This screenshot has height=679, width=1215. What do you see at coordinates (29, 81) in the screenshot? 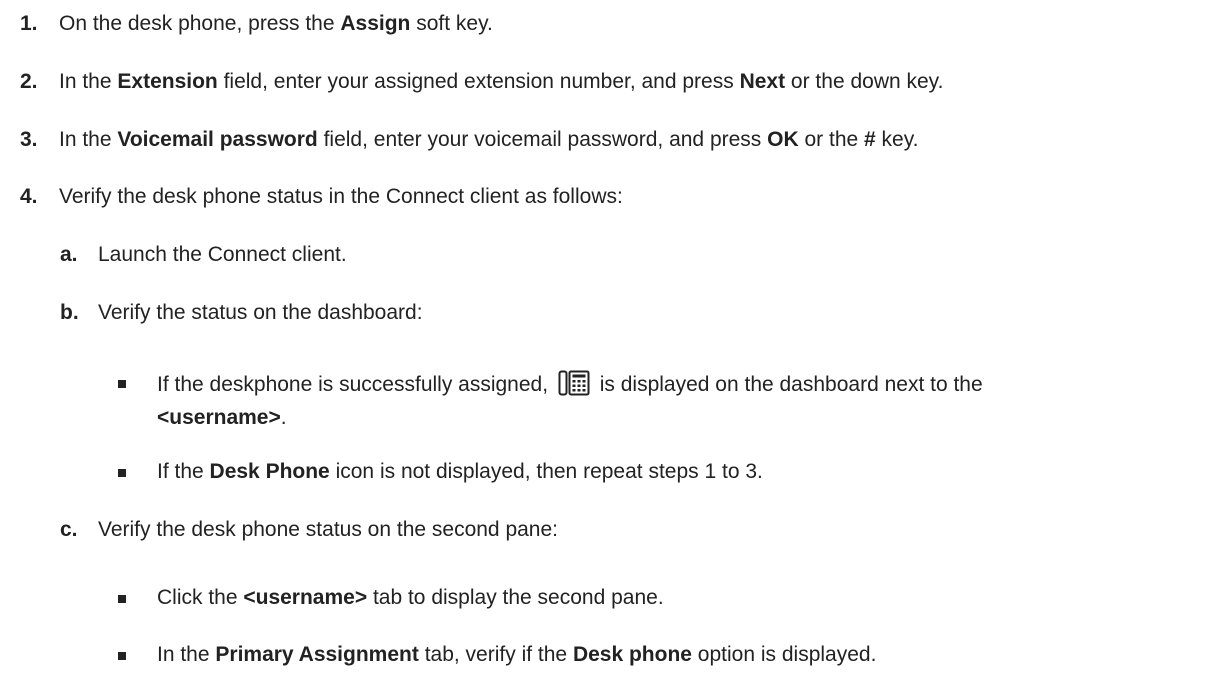
I see `step-number: 2.` at bounding box center [29, 81].